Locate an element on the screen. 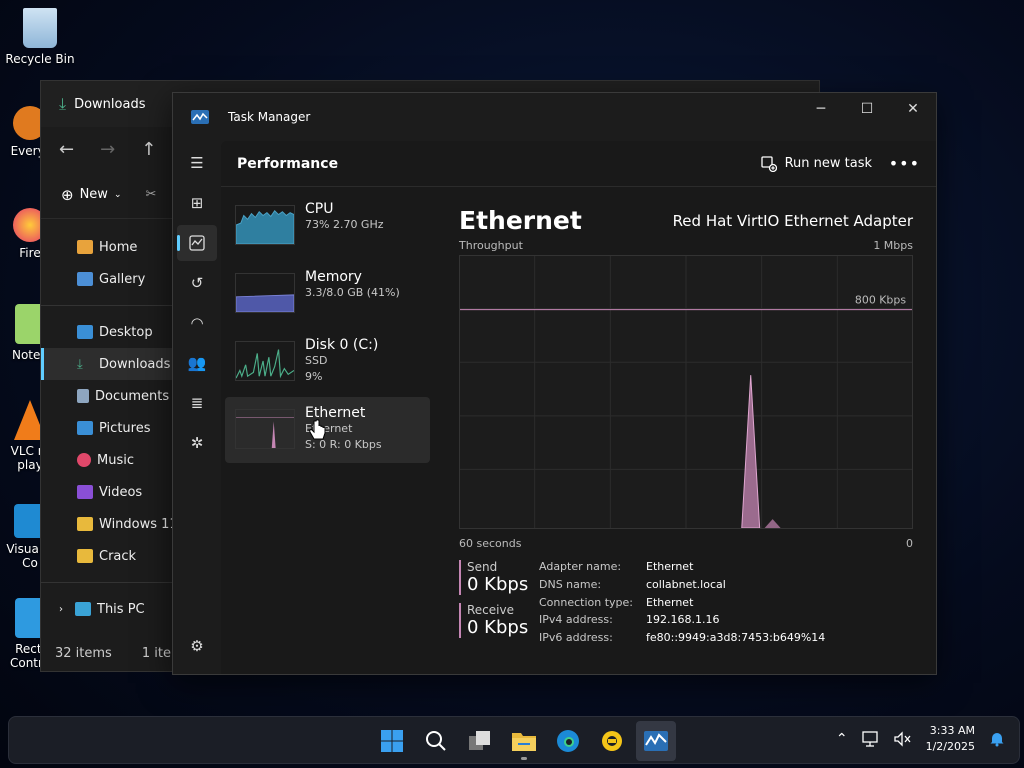  sidebar-item-documents: Documents is located at coordinates (108, 396).